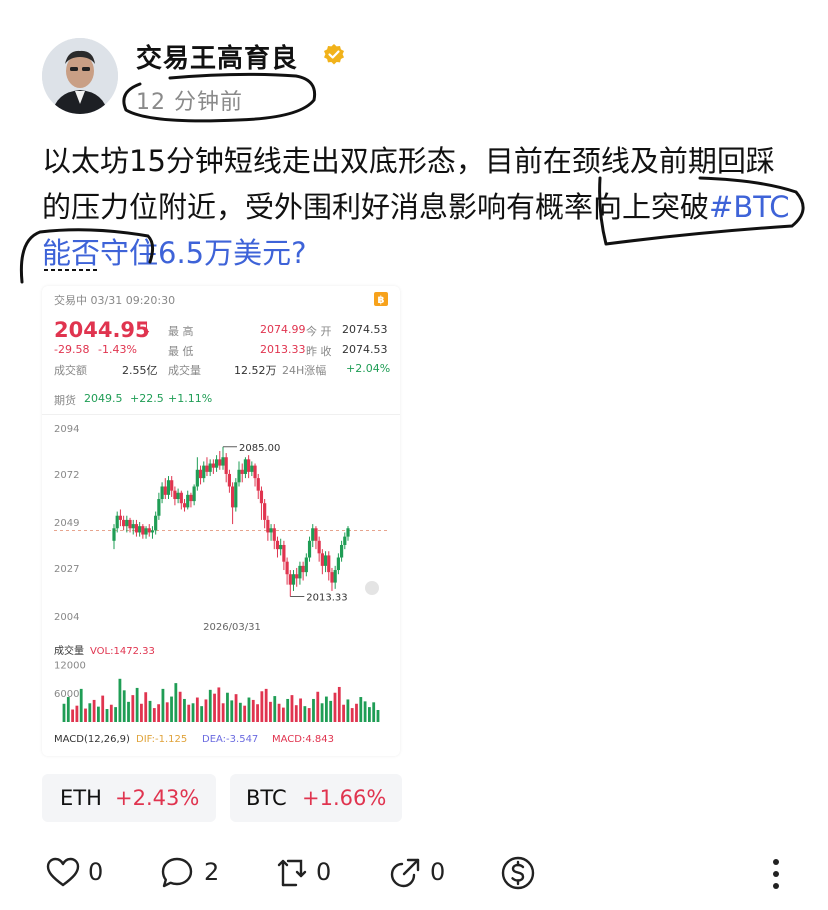 This screenshot has width=828, height=910. What do you see at coordinates (344, 798) in the screenshot?
I see `ticker-btc-change: +1.66%` at bounding box center [344, 798].